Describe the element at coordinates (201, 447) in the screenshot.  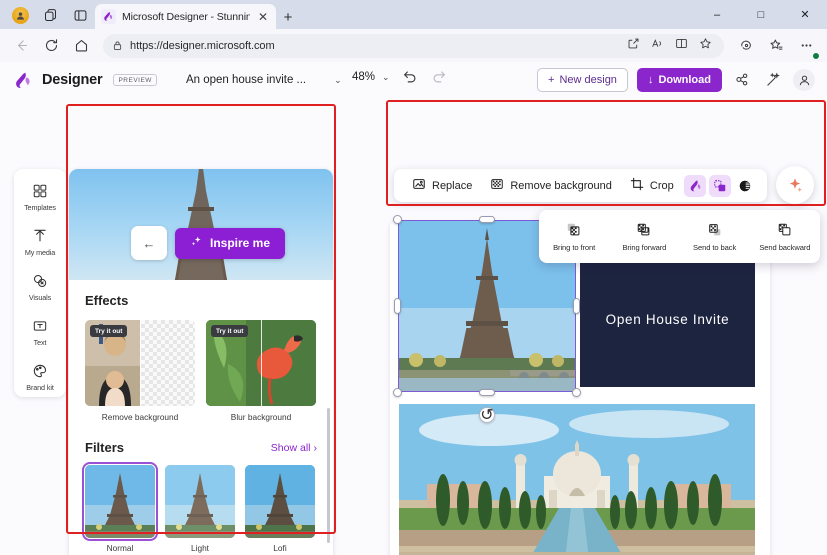
I see `filters-header: Filters Show all ›` at that location.